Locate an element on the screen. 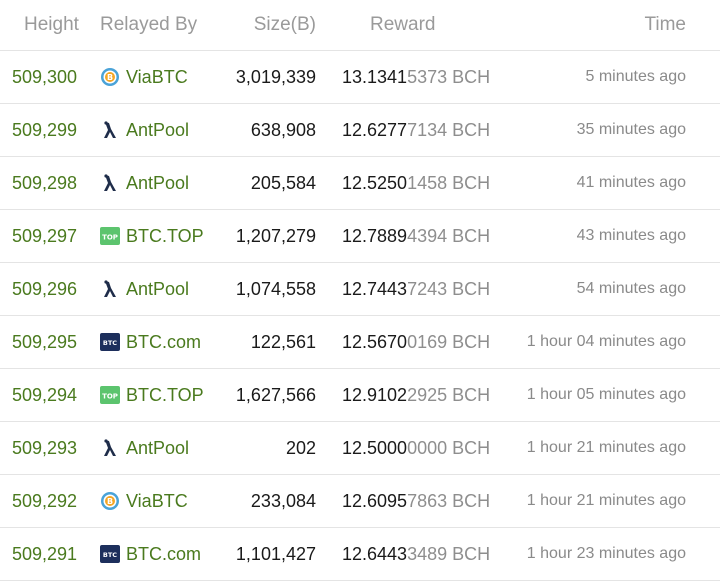 Image resolution: width=720 pixels, height=581 pixels. header-height: Height is located at coordinates (46, 25).